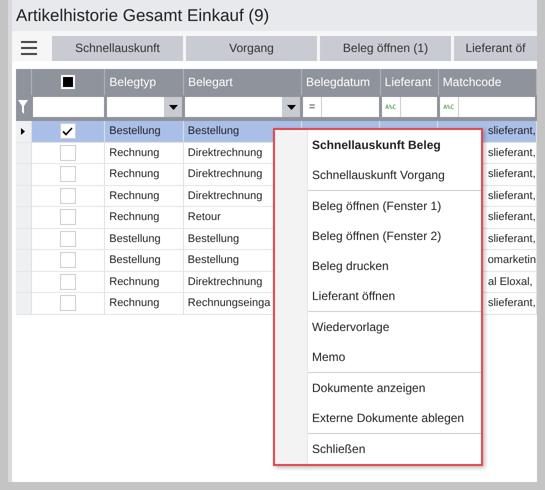 The height and width of the screenshot is (490, 545). What do you see at coordinates (512, 260) in the screenshot?
I see `table-cell: omarketin` at bounding box center [512, 260].